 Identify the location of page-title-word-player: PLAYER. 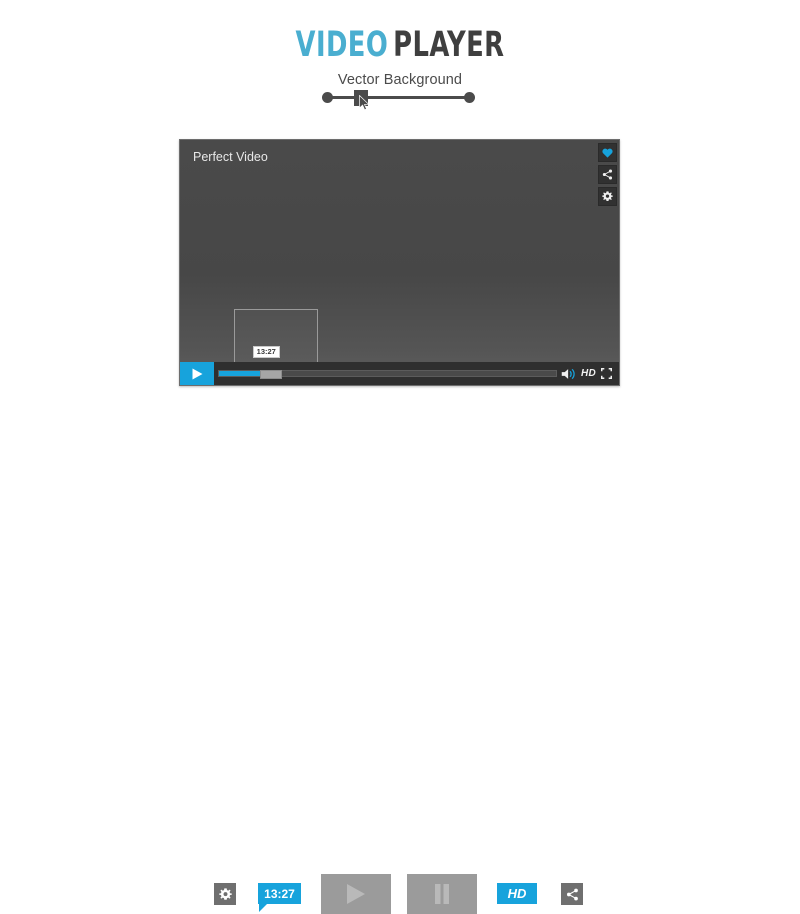
(449, 45).